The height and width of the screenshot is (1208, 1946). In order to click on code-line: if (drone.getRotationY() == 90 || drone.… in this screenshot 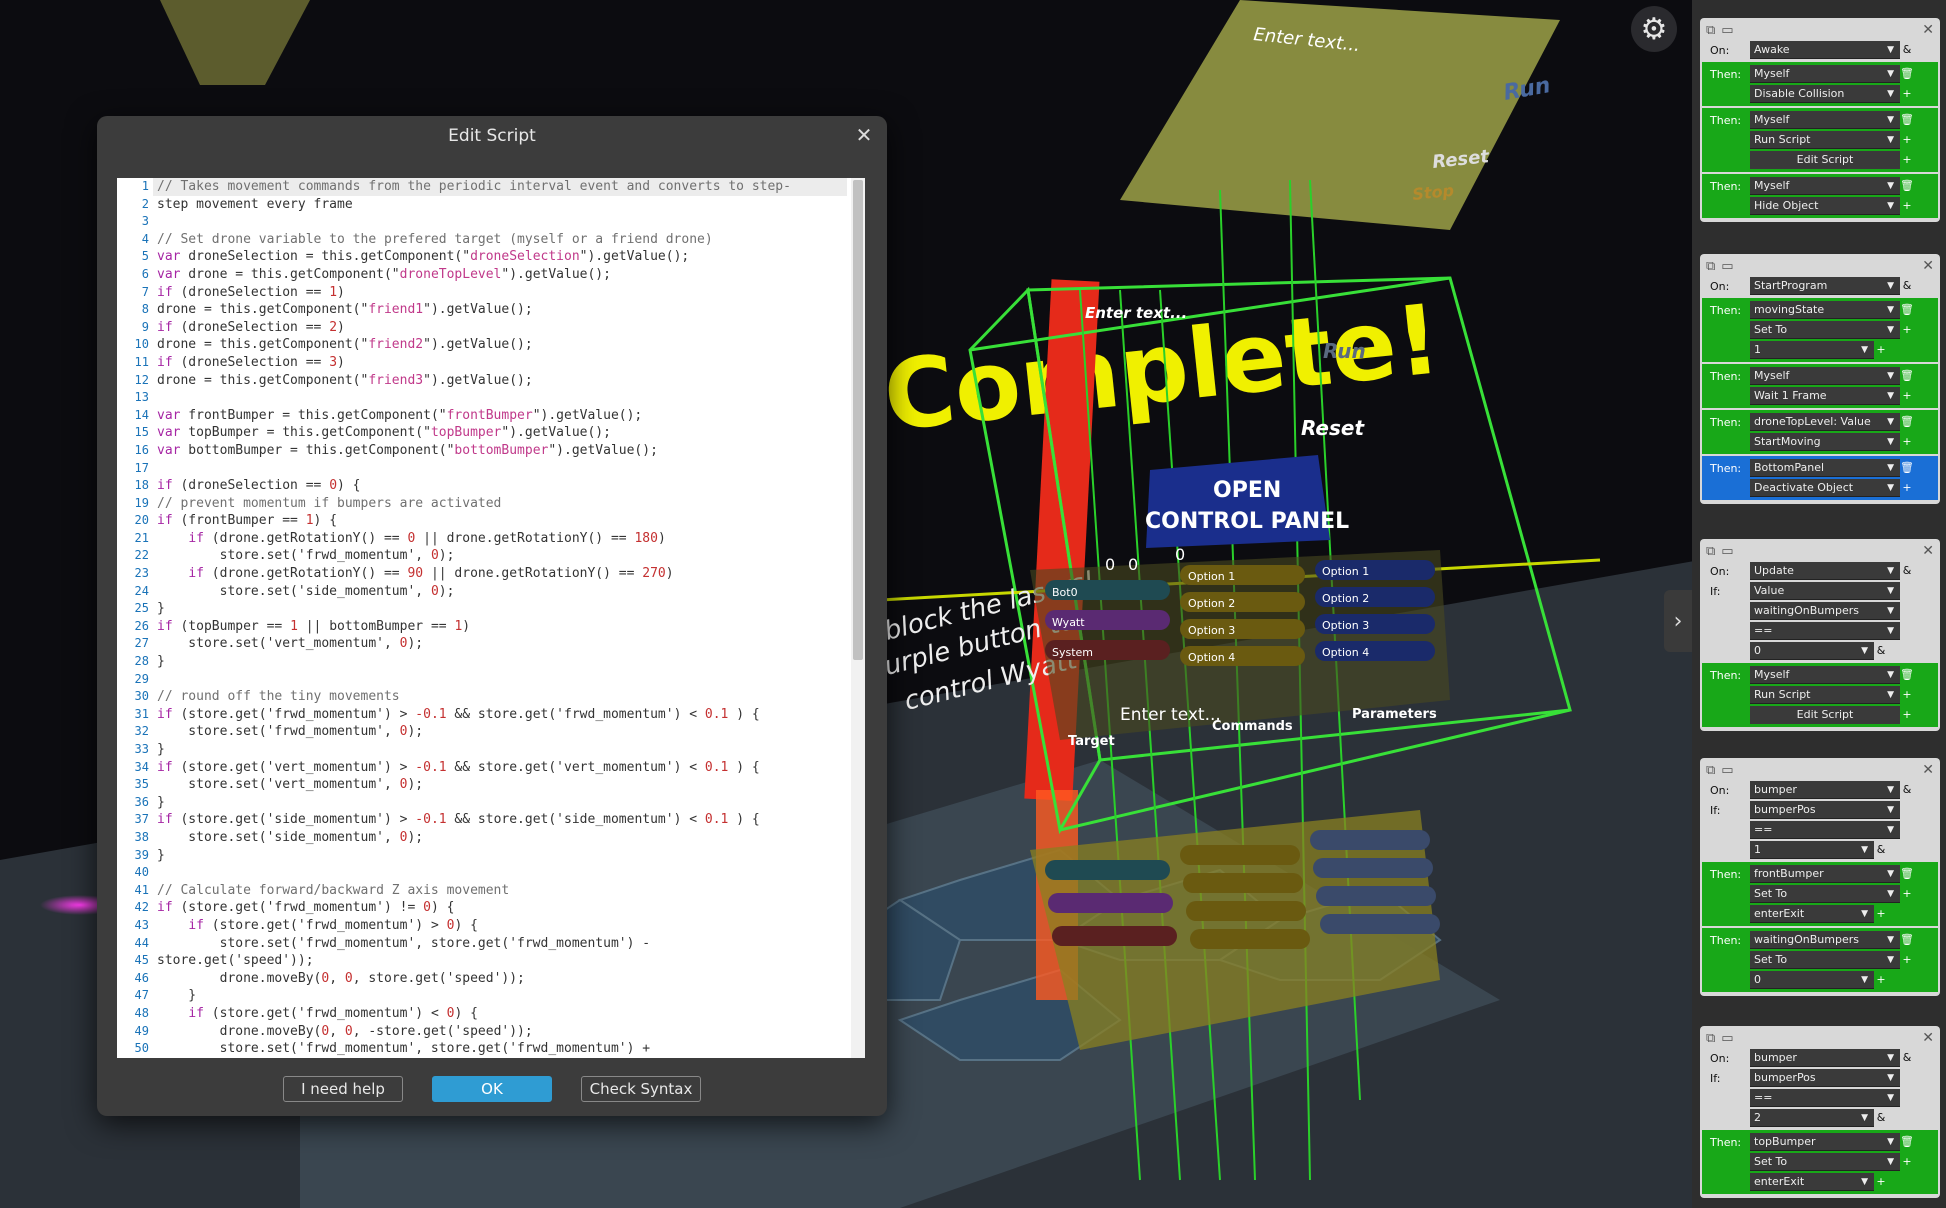, I will do `click(500, 574)`.